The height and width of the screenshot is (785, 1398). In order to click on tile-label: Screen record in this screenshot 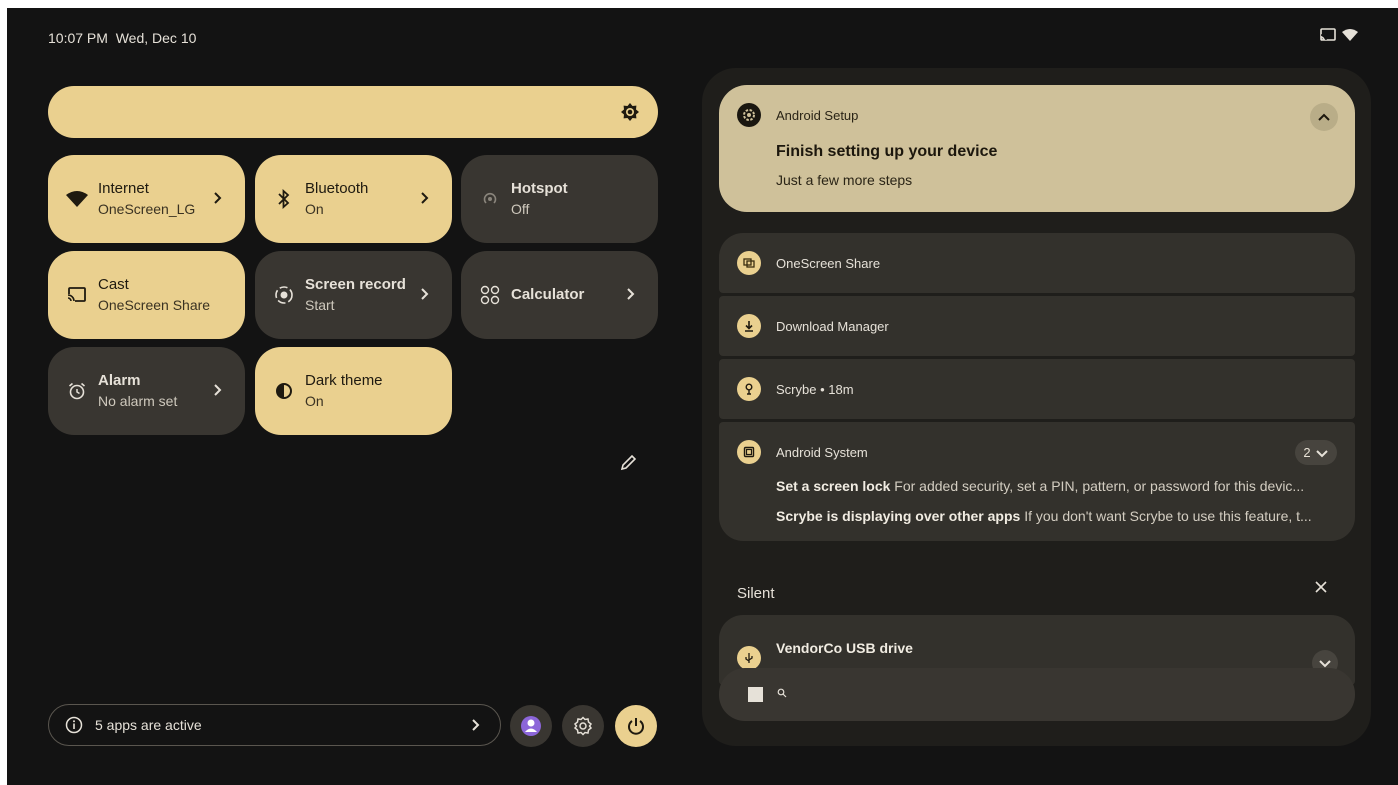, I will do `click(355, 284)`.